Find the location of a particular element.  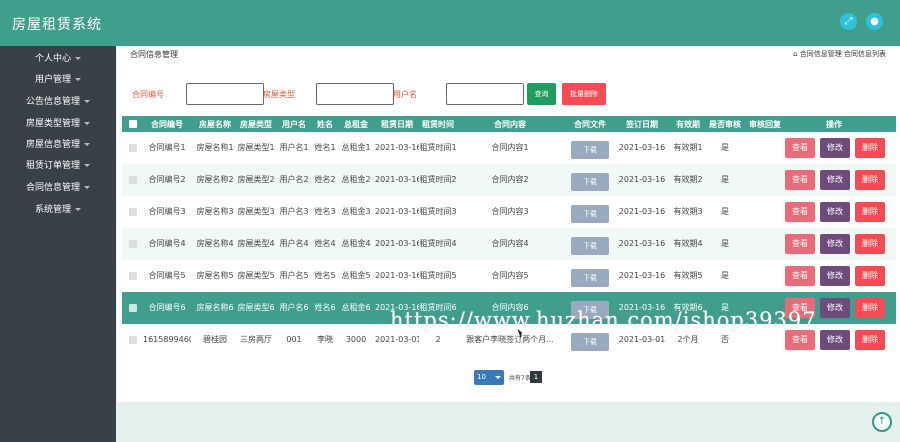

breadcrumb: ⌂ 合同信息管理 合同信息列表 is located at coordinates (839, 54).